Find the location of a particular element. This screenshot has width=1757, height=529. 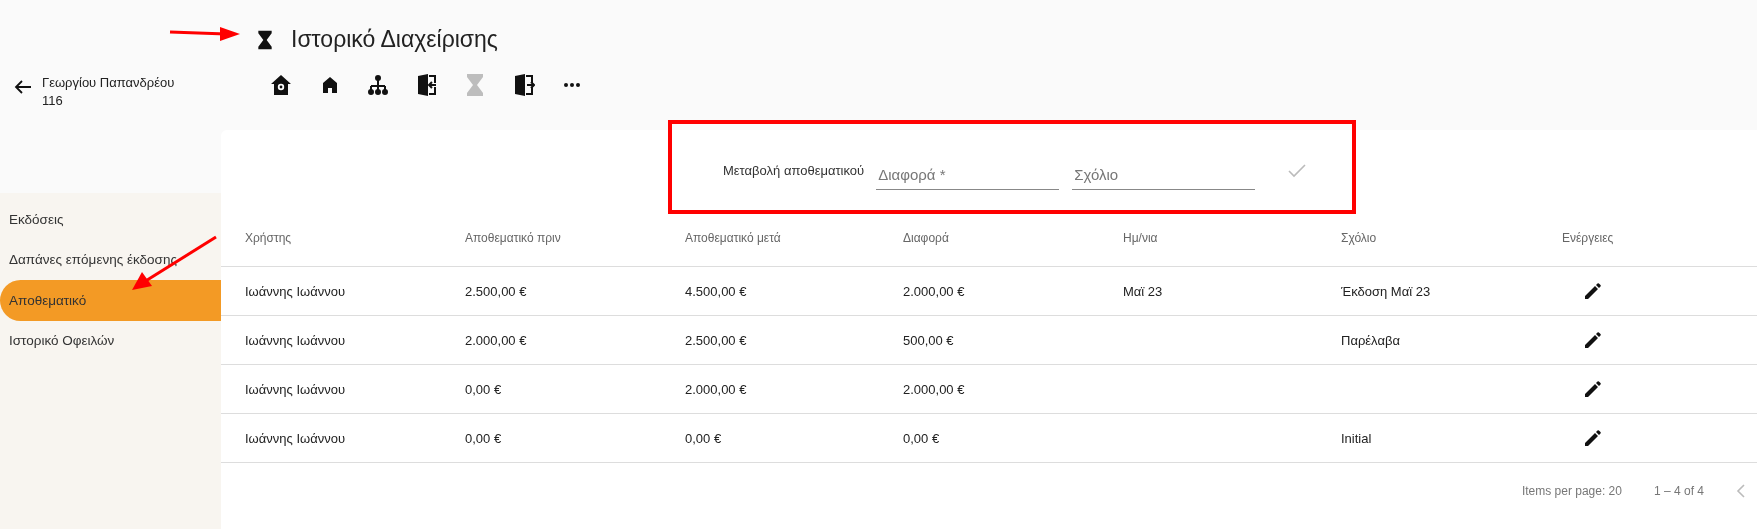

table-cell: Παρέλαβα is located at coordinates (1370, 340).